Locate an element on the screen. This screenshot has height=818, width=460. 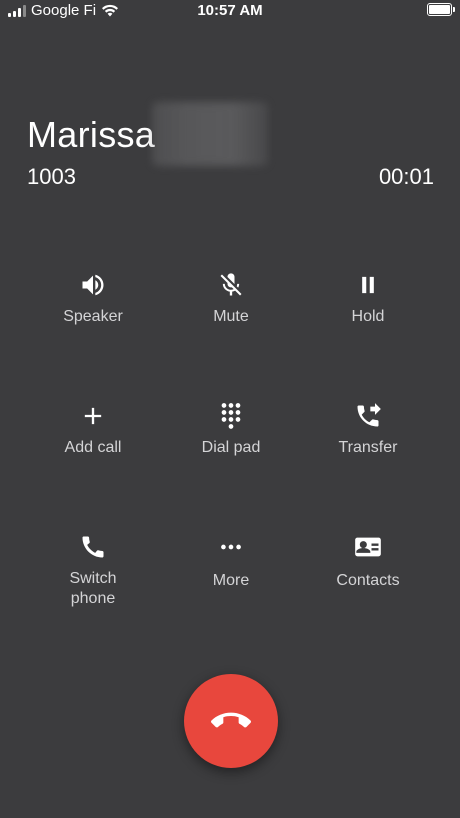
mute-label: Mute is located at coordinates (231, 316).